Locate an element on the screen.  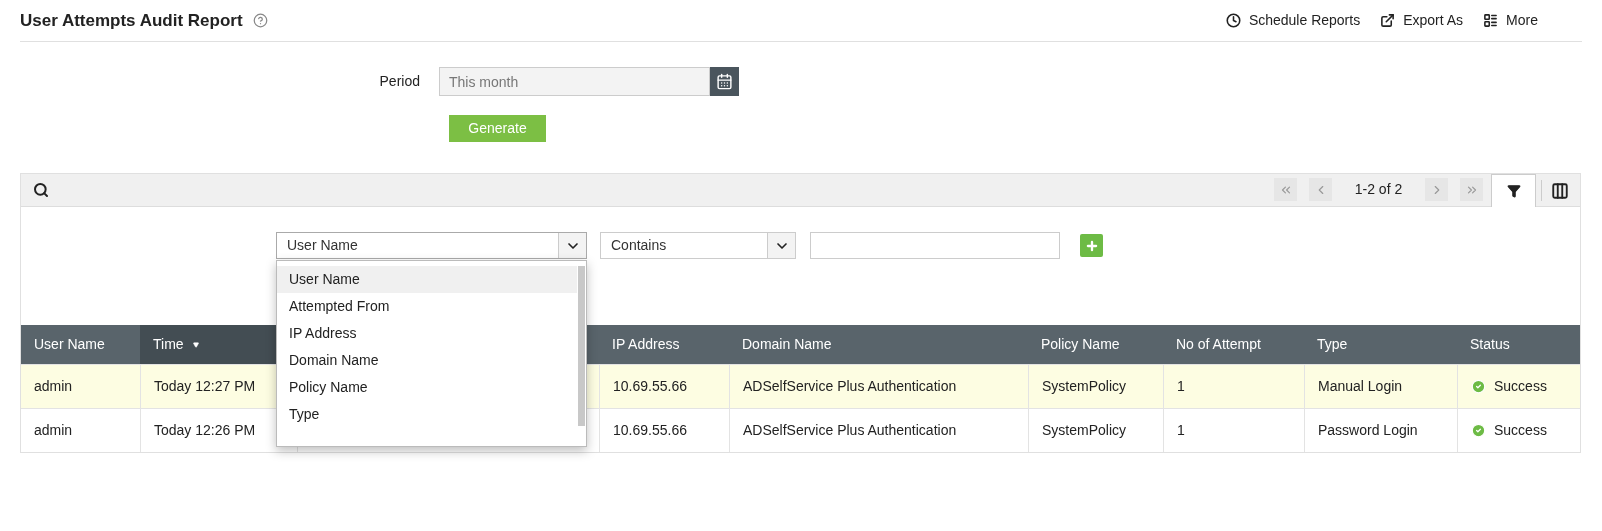
period-label: Period is located at coordinates (399, 81).